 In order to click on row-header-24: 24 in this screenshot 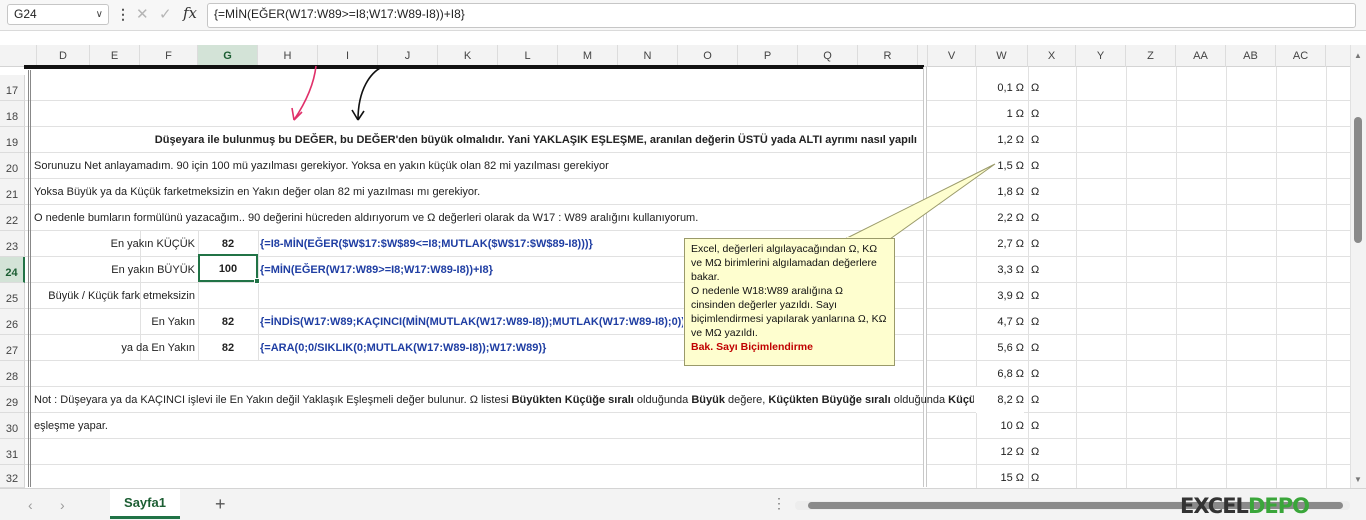, I will do `click(12, 270)`.